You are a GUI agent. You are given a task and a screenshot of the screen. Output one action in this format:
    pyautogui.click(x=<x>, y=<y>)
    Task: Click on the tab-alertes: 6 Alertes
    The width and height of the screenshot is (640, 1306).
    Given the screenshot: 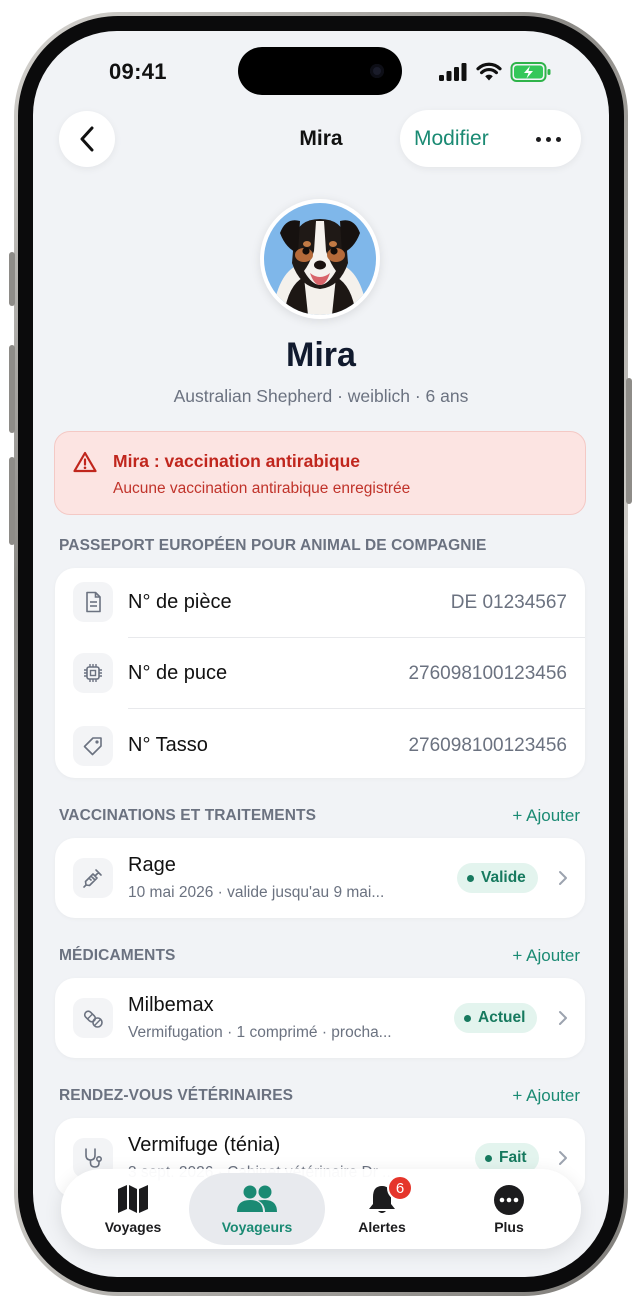 What is the action you would take?
    pyautogui.click(x=382, y=1209)
    